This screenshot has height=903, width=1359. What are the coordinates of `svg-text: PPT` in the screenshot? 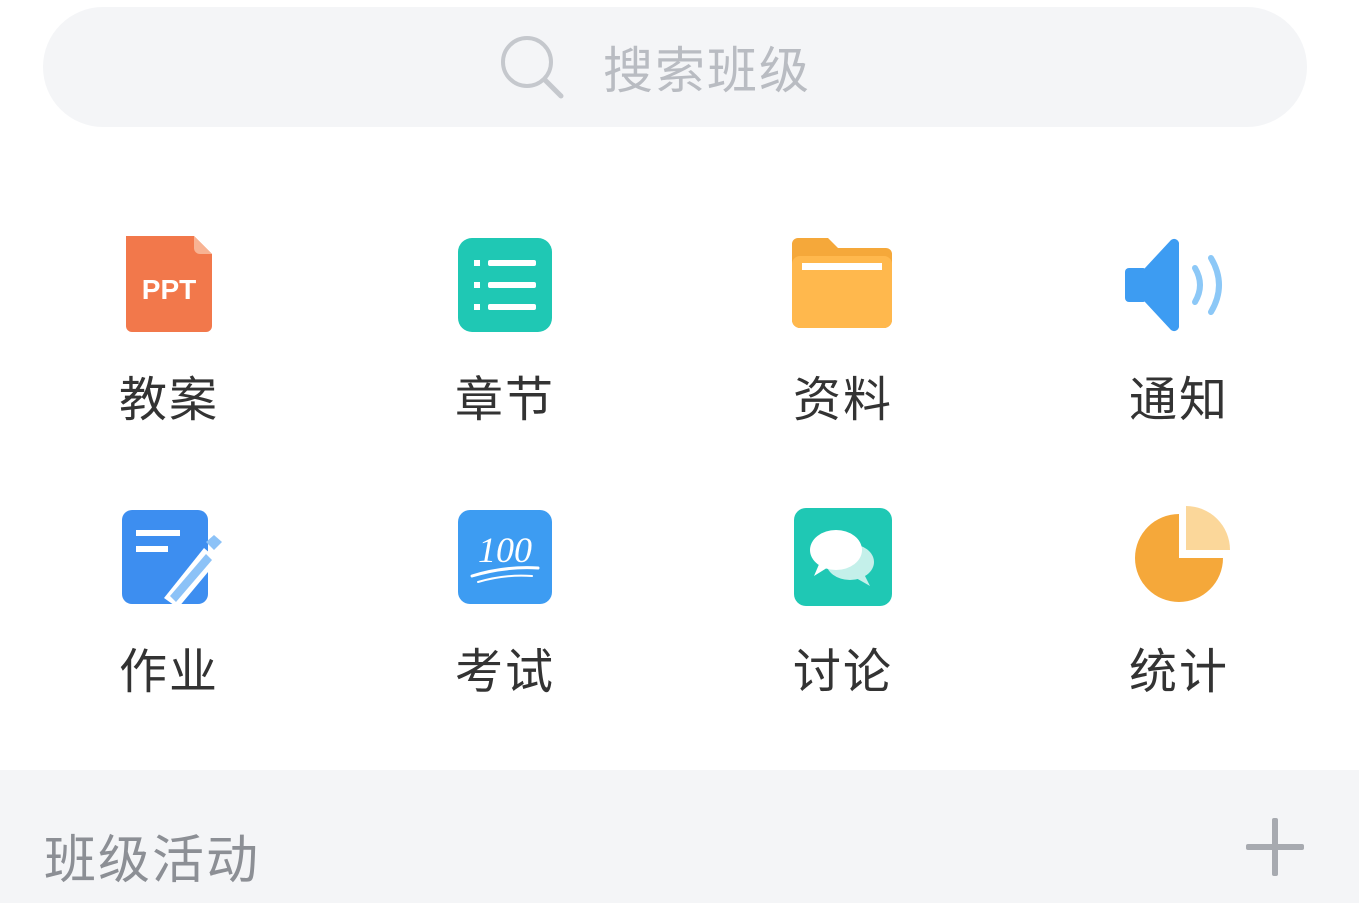 It's located at (169, 289).